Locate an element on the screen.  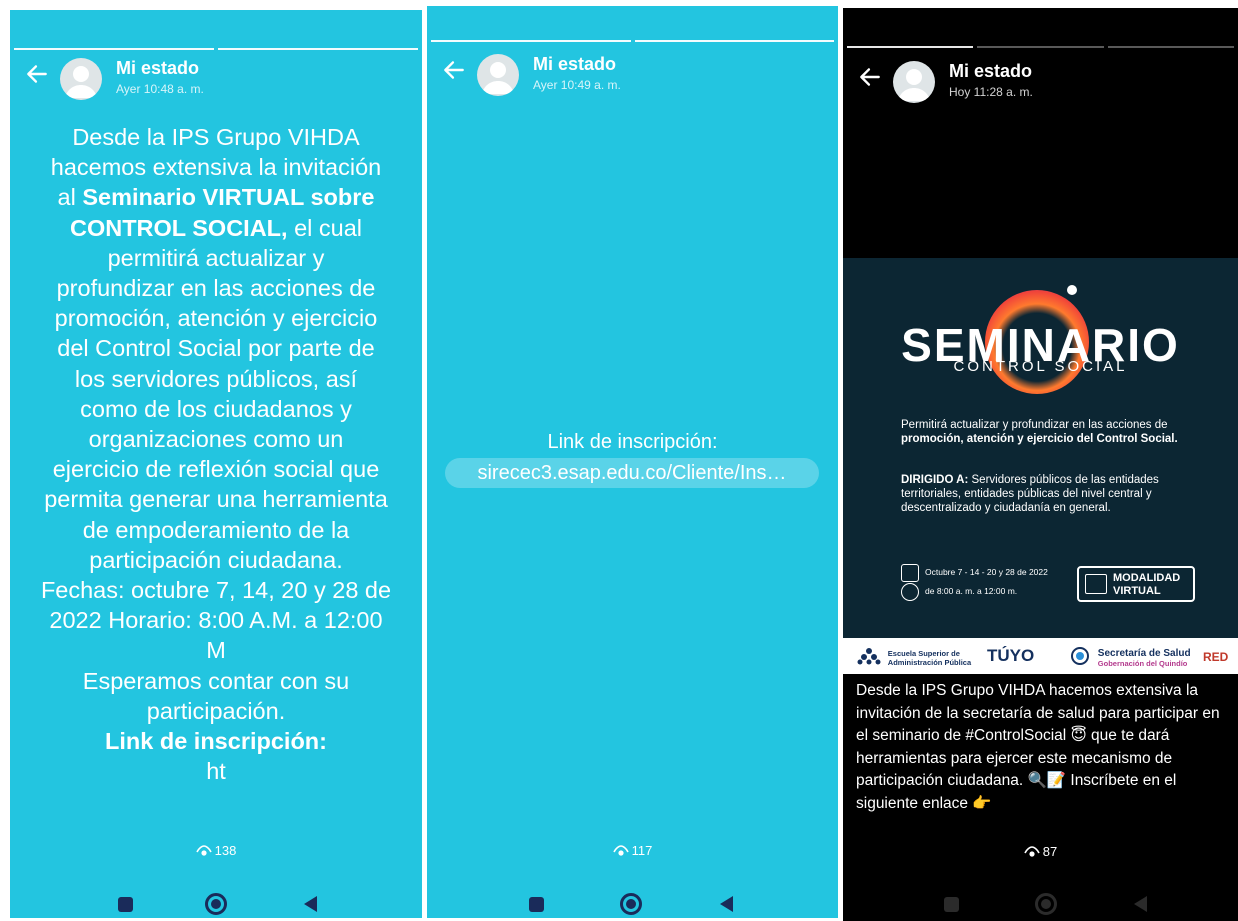
text-line: organizaciones como un is located at coordinates (216, 439).